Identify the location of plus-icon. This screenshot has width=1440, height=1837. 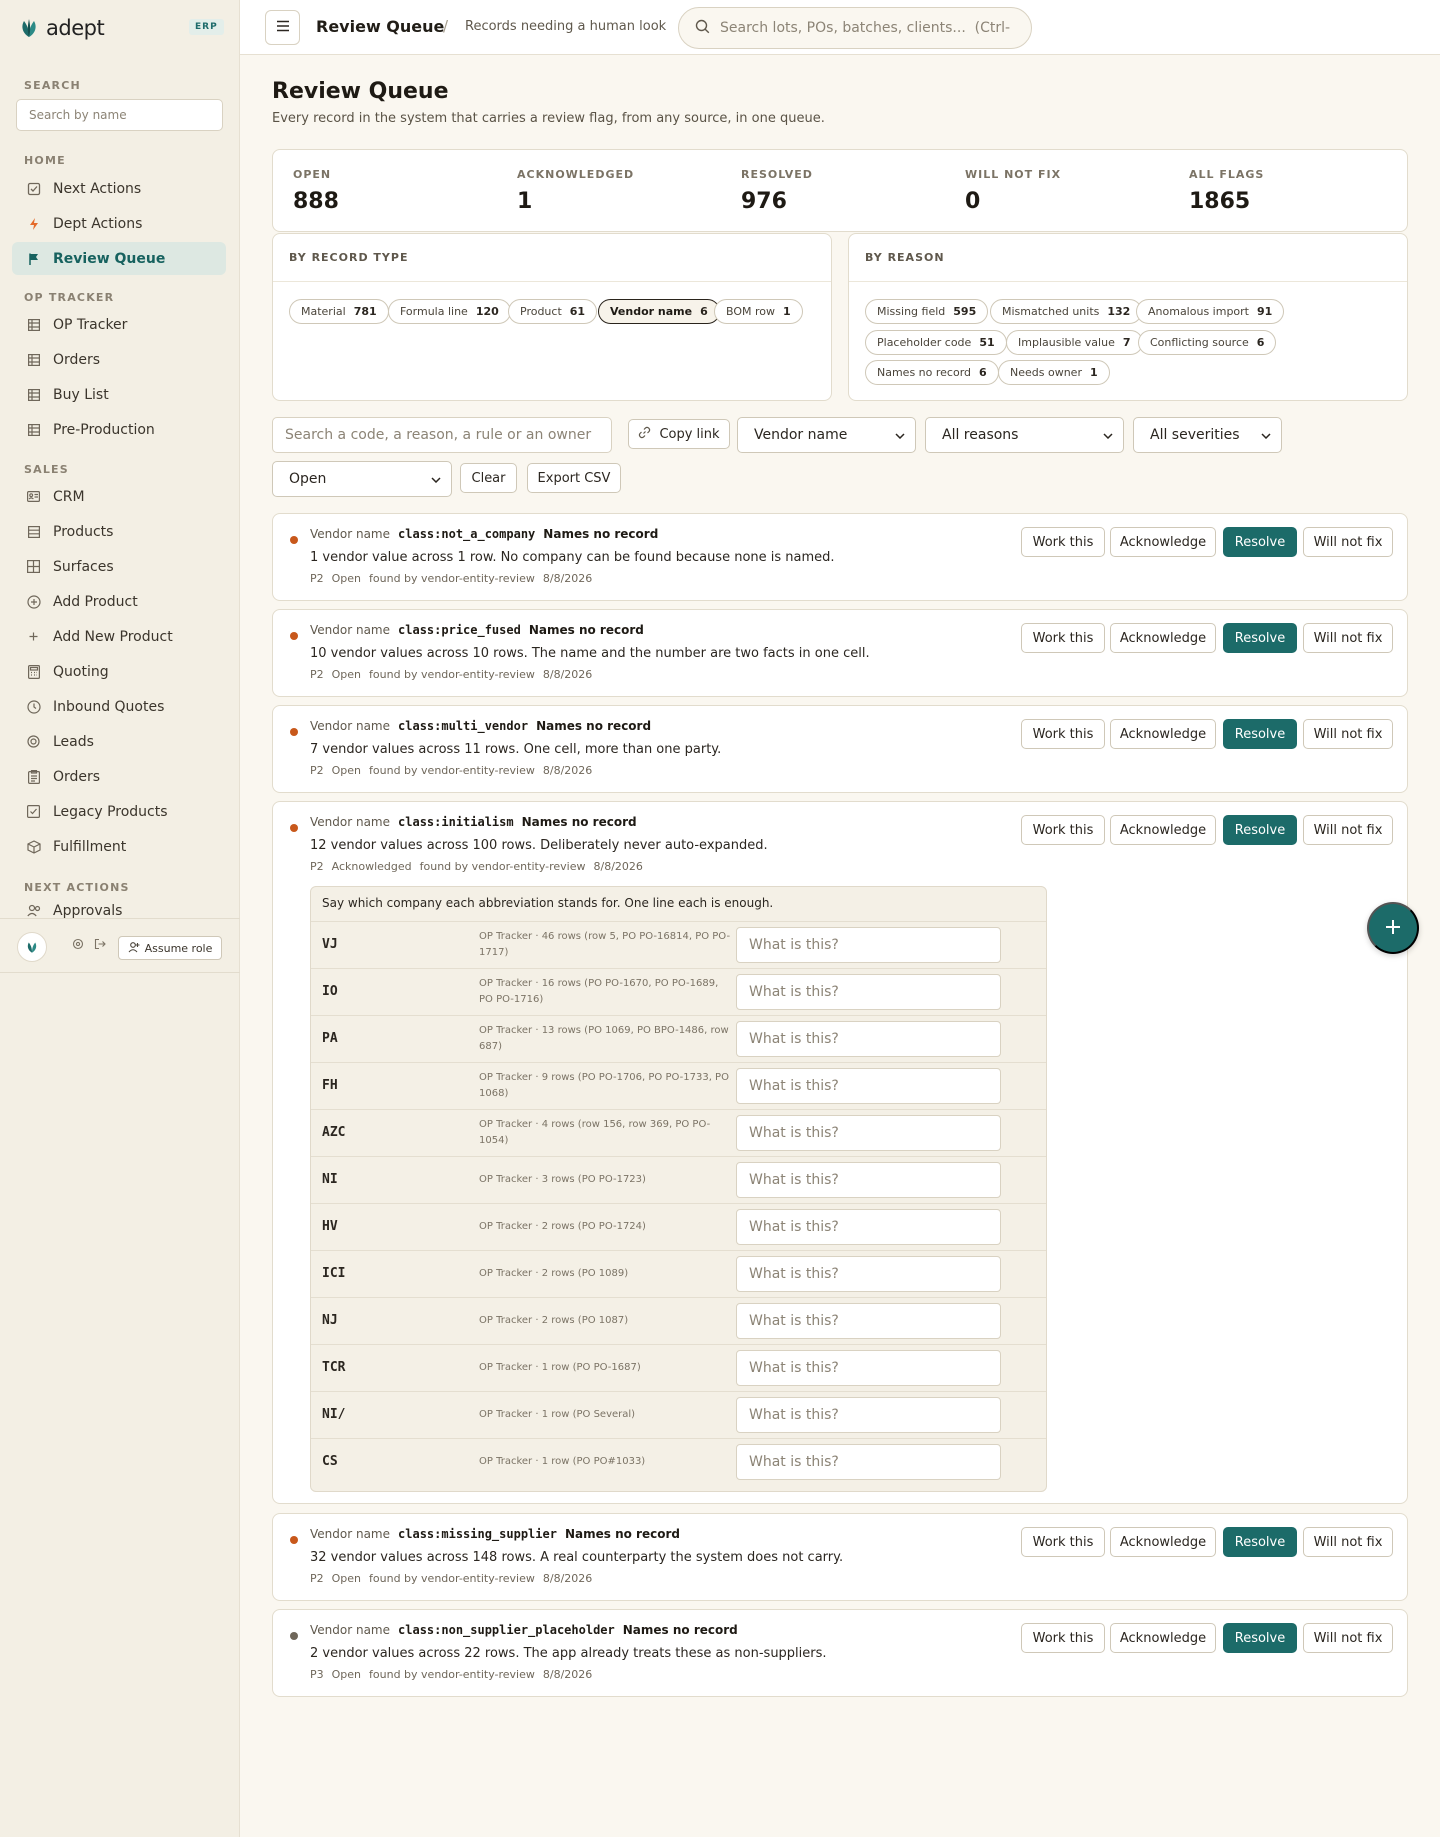
(1393, 928).